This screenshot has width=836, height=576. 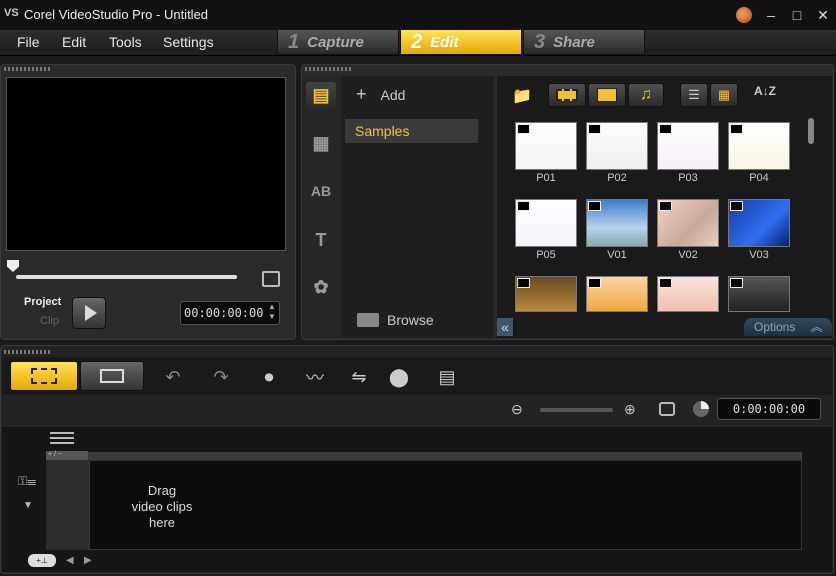 What do you see at coordinates (62, 439) in the screenshot?
I see `track-list-icon` at bounding box center [62, 439].